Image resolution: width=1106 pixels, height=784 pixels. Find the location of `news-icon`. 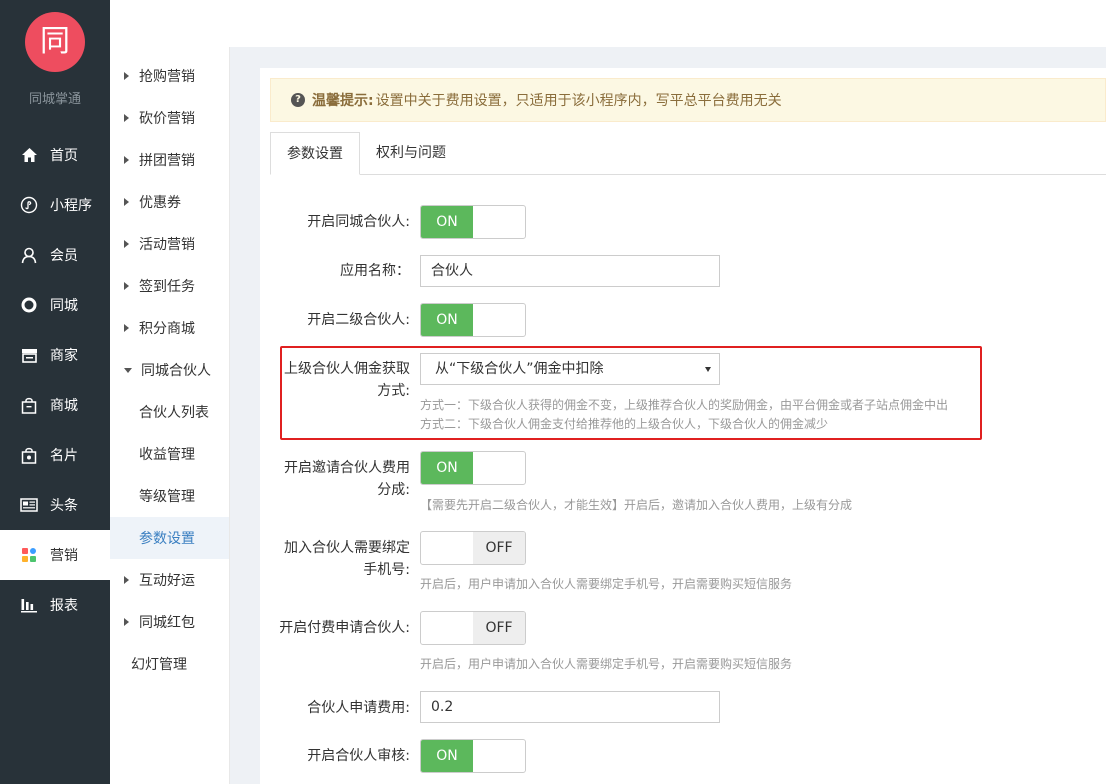

news-icon is located at coordinates (29, 505).